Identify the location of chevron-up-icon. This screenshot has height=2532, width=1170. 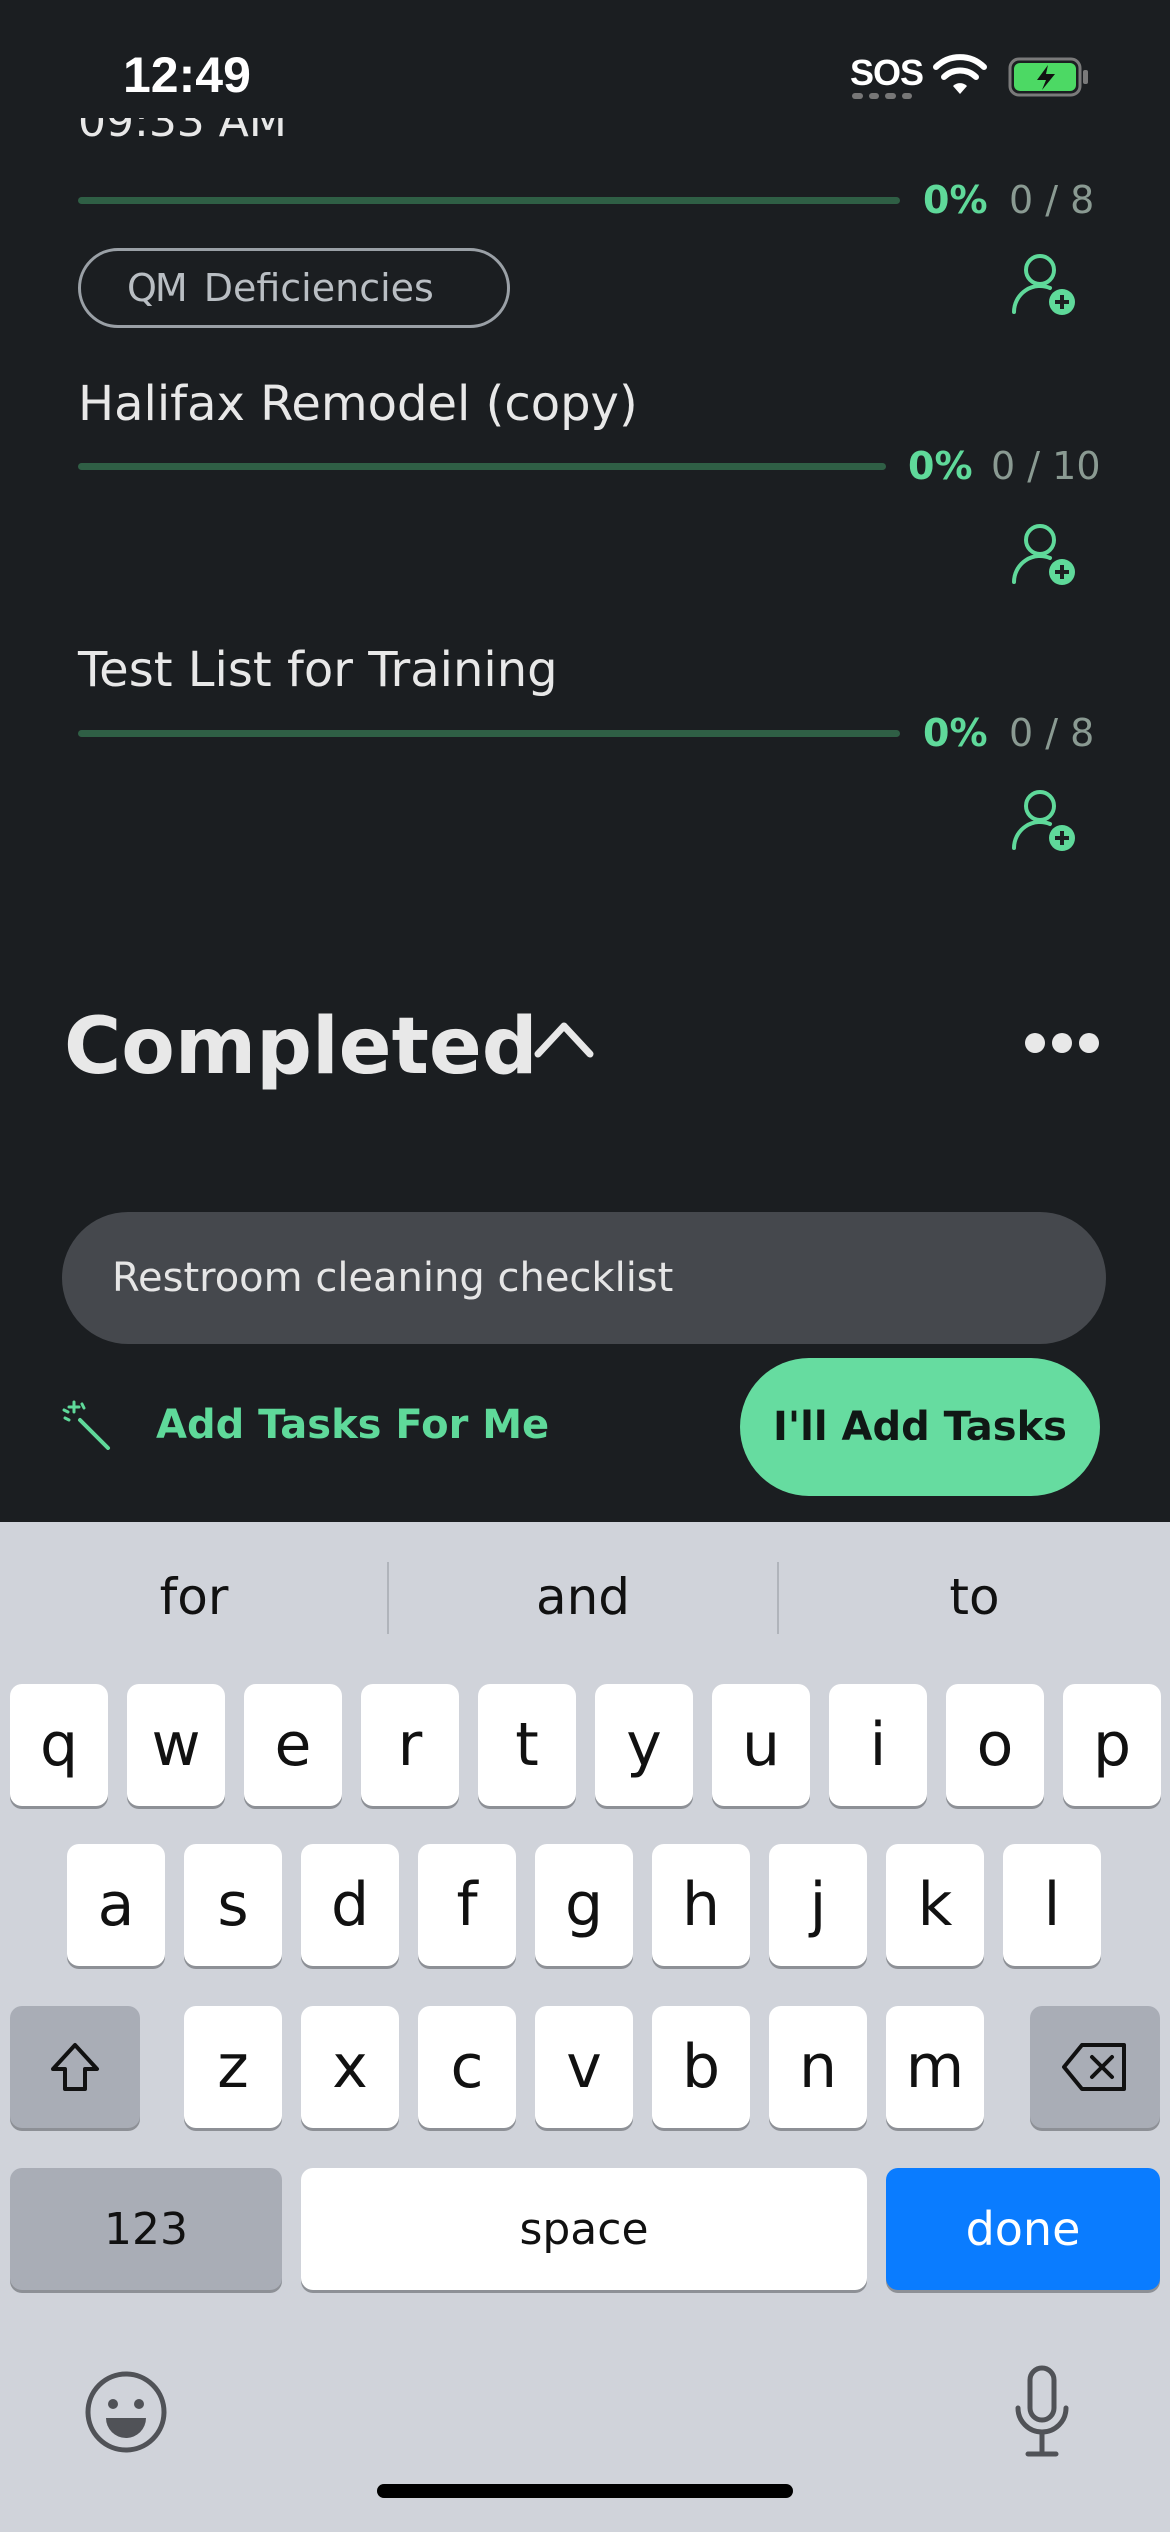
(564, 1038).